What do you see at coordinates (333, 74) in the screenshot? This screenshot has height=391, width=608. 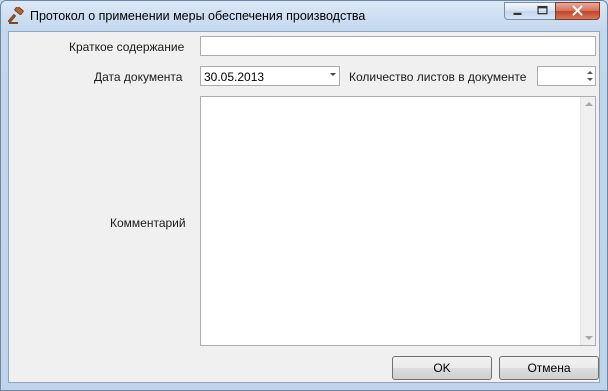 I see `chevron-down-icon` at bounding box center [333, 74].